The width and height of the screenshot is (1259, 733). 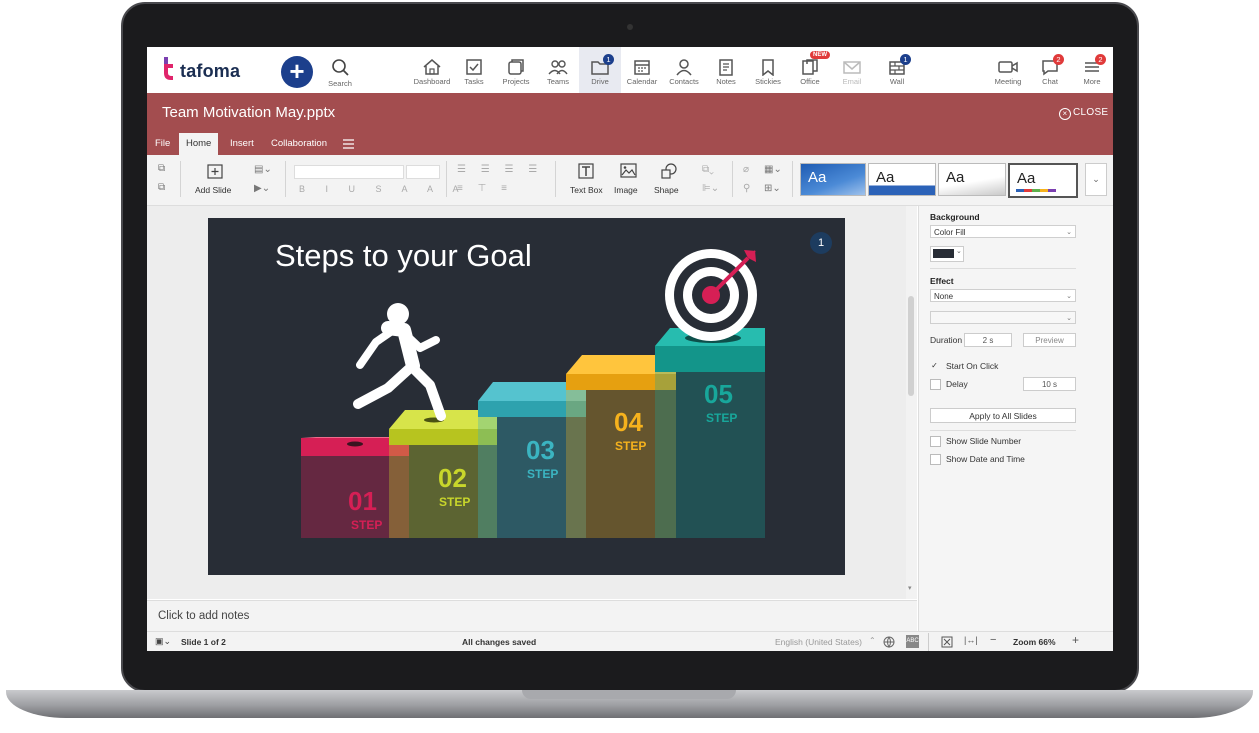 I want to click on nav-item-notes: Notes, so click(x=726, y=72).